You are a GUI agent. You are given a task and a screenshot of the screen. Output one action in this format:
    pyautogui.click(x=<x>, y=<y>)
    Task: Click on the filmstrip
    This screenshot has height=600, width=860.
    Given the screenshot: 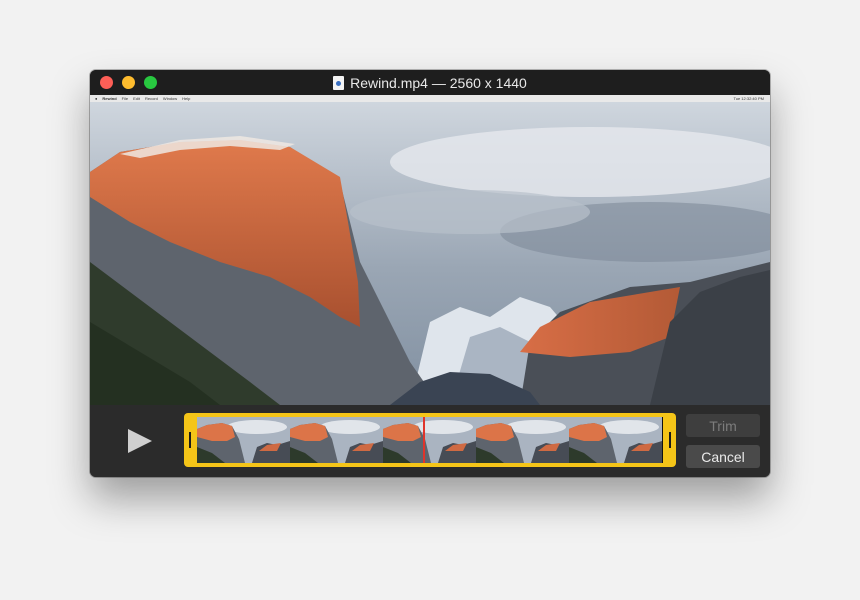 What is the action you would take?
    pyautogui.click(x=430, y=440)
    